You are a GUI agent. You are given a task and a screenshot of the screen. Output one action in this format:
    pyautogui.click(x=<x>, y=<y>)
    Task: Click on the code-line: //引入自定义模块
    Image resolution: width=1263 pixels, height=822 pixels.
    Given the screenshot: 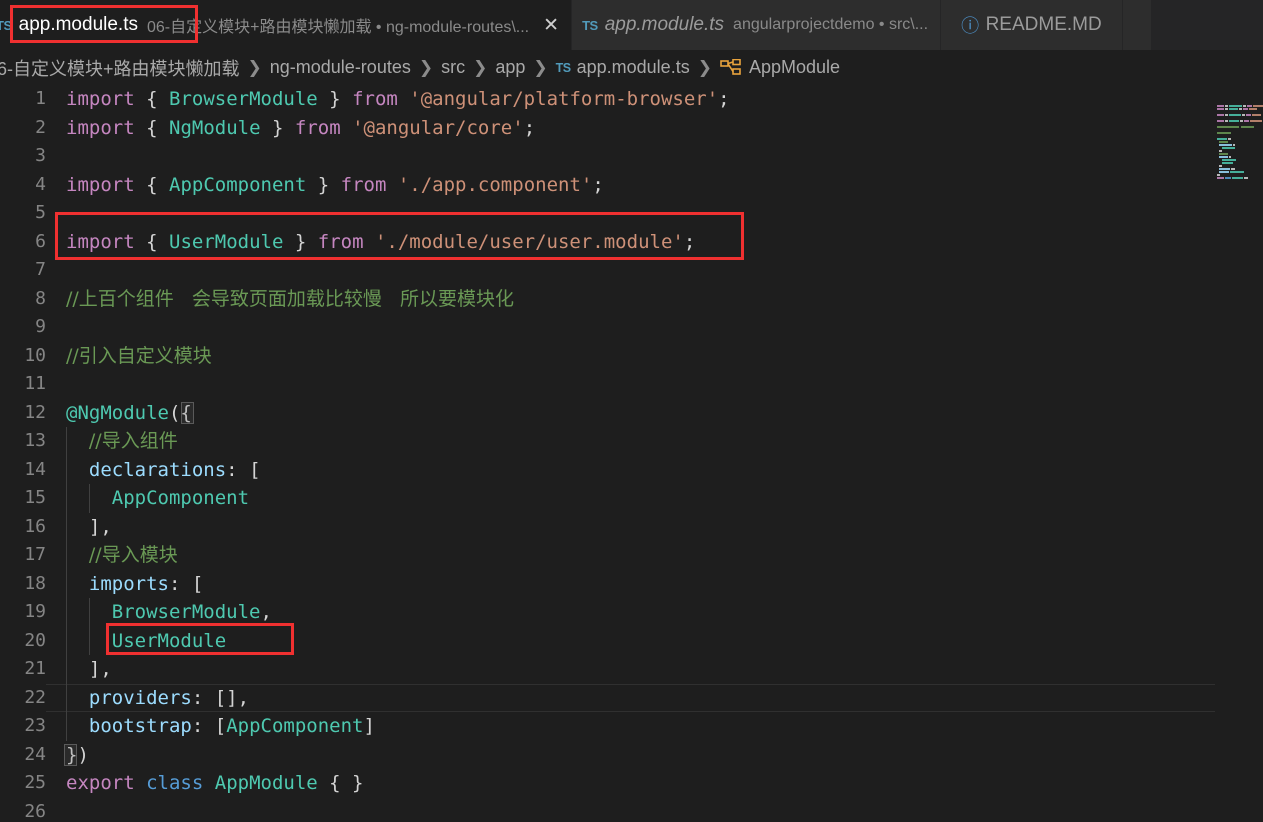 What is the action you would take?
    pyautogui.click(x=139, y=356)
    